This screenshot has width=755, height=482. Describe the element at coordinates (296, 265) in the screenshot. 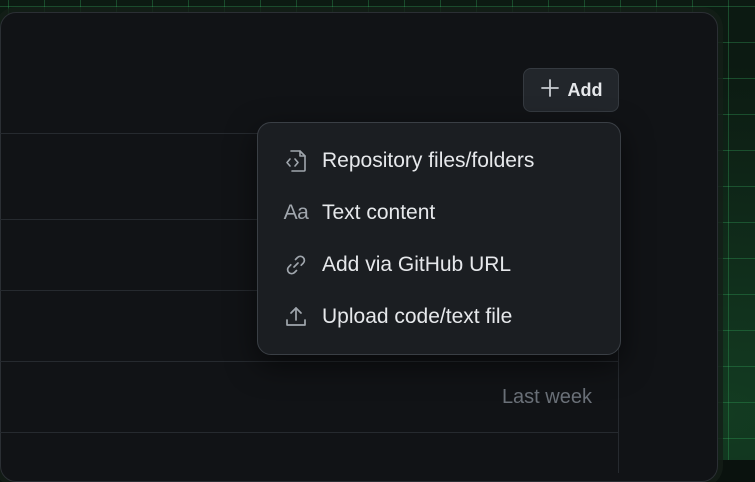

I see `link-icon` at that location.